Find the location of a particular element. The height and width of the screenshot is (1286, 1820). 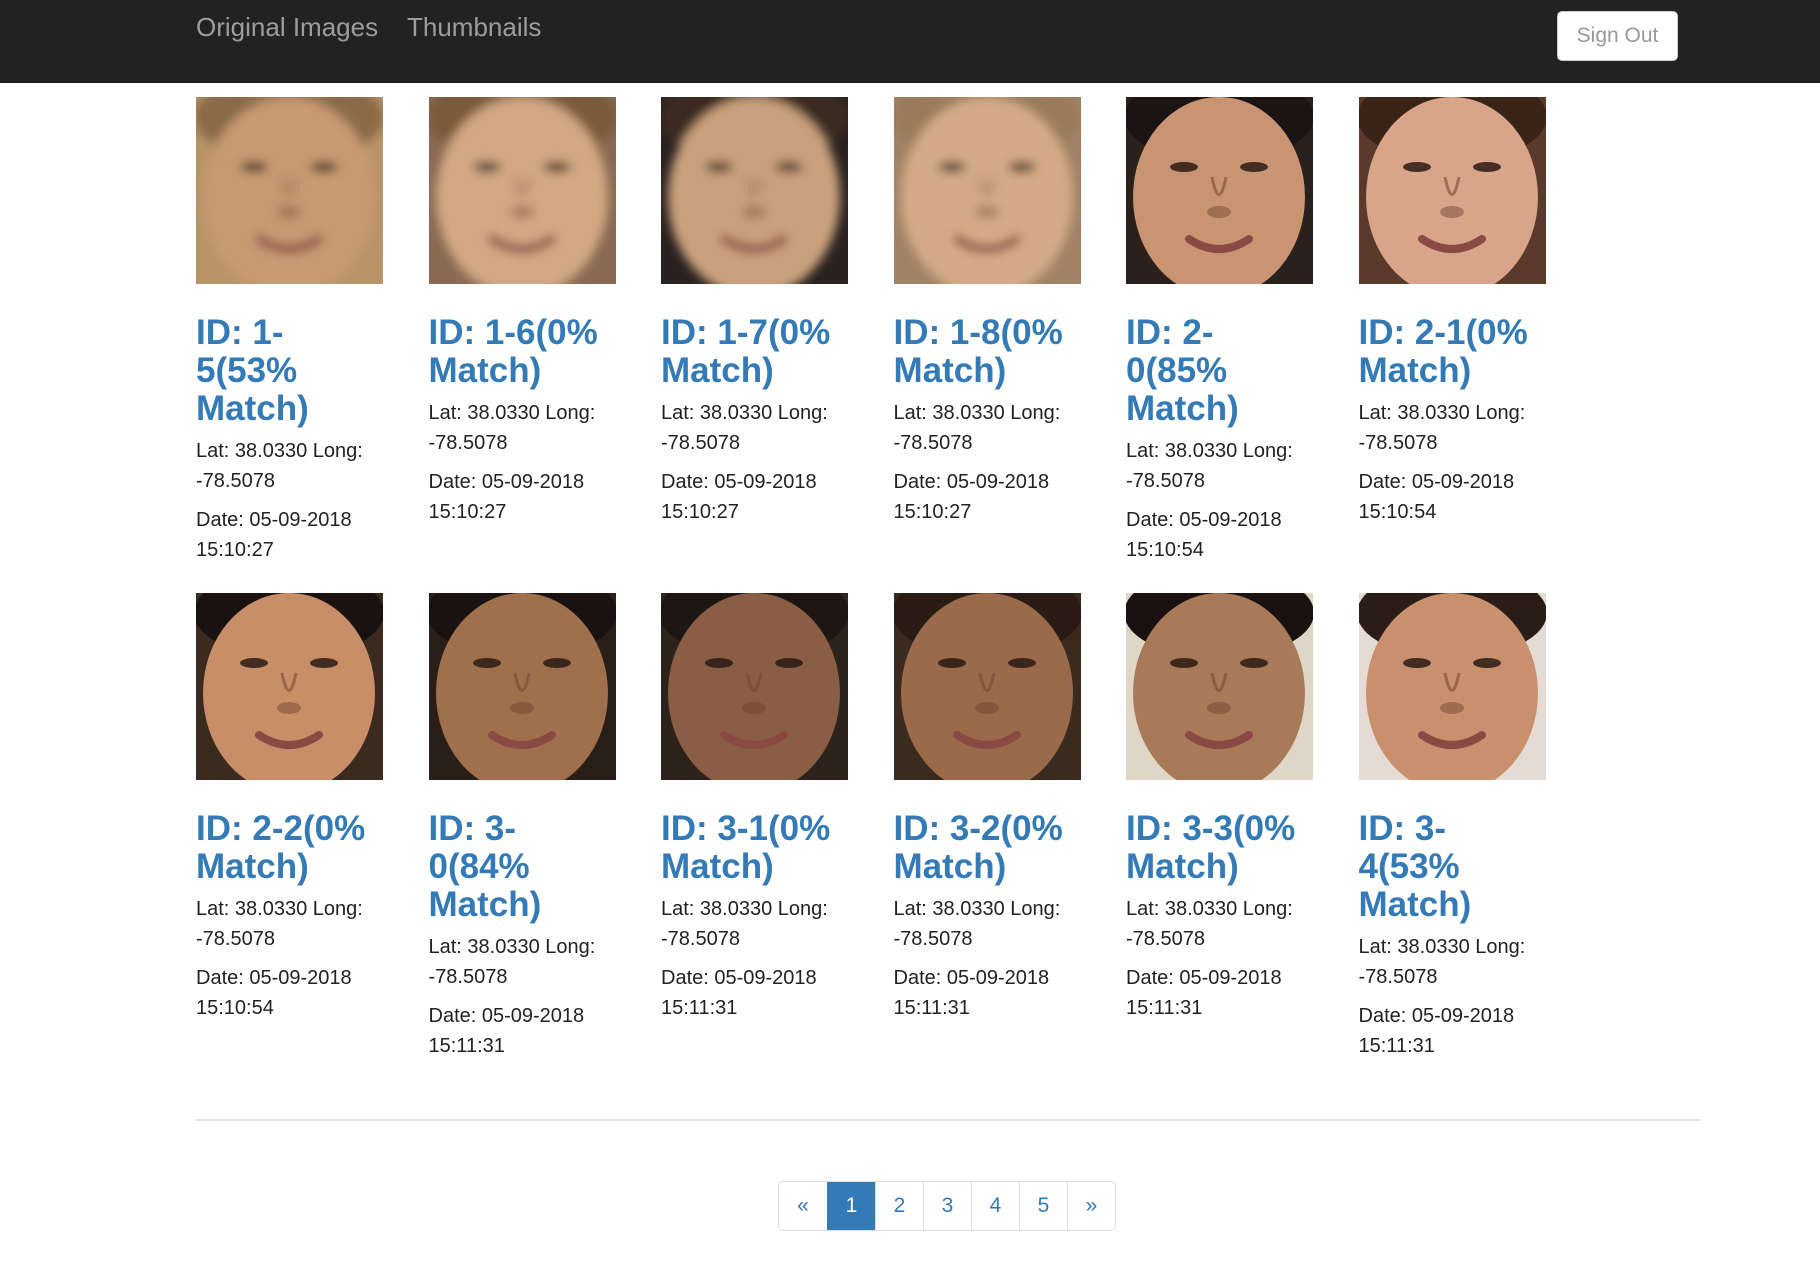

thumbnail-id-link: ID: 1-7(0% Match) is located at coordinates (754, 352).